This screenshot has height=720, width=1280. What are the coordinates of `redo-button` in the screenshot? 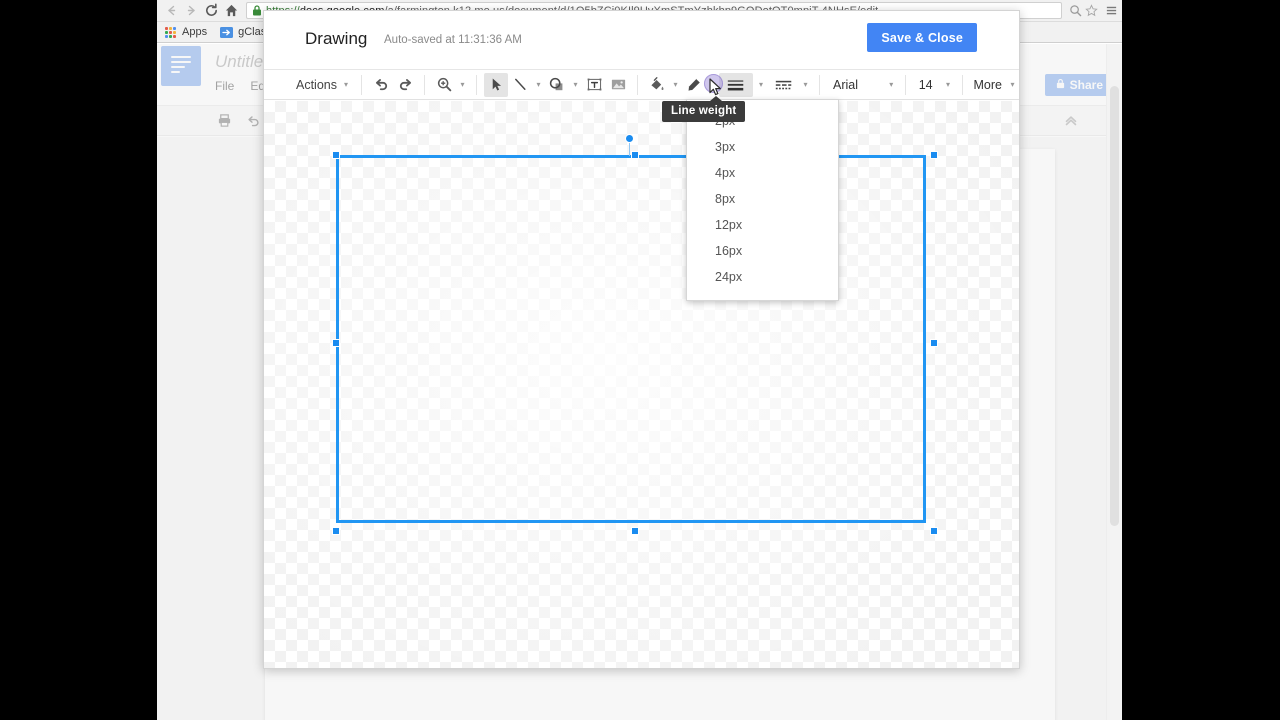 It's located at (405, 85).